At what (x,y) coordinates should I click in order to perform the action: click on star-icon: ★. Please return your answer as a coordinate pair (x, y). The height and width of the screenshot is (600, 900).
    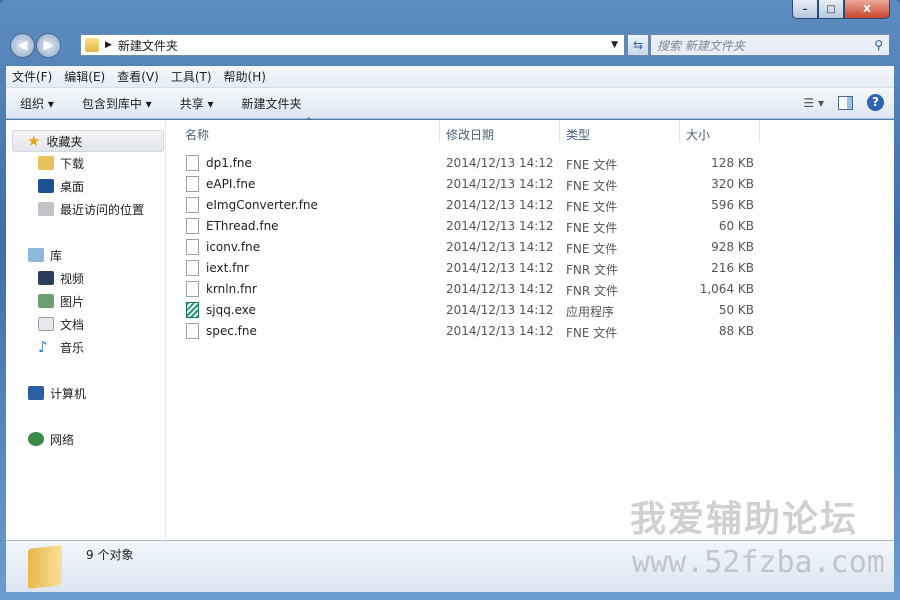
    Looking at the image, I should click on (34, 141).